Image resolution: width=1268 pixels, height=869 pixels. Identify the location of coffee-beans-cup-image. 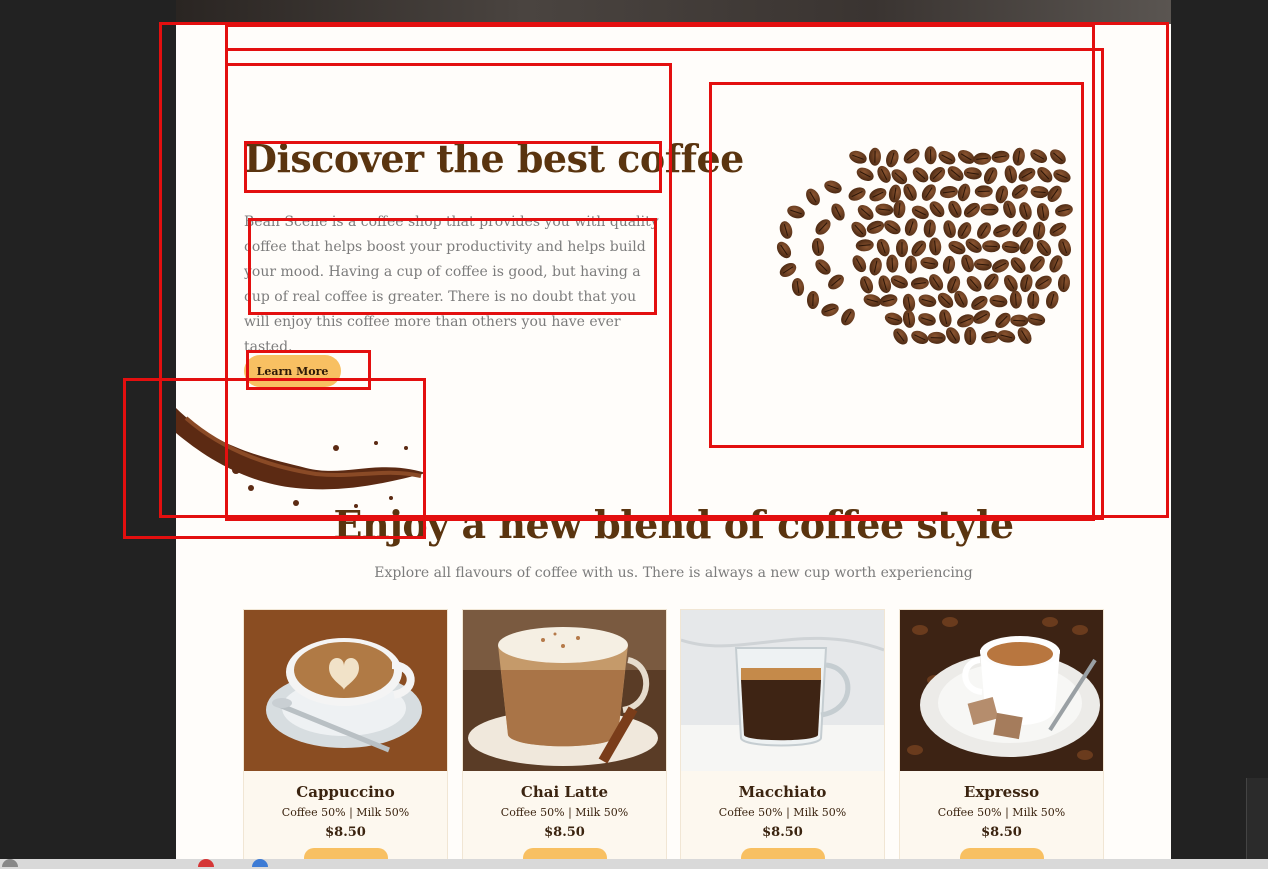
(924, 246).